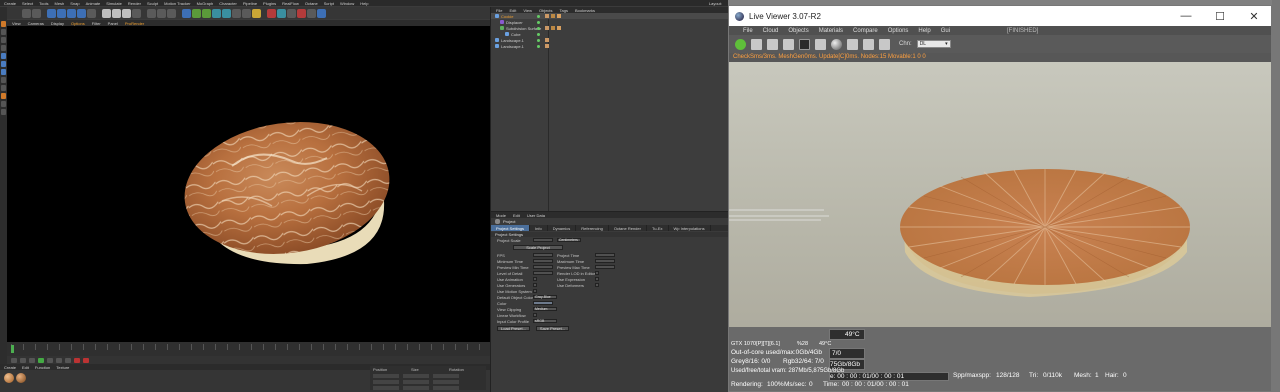 The image size is (1280, 392). What do you see at coordinates (535, 279) in the screenshot?
I see `use-animation-checkbox` at bounding box center [535, 279].